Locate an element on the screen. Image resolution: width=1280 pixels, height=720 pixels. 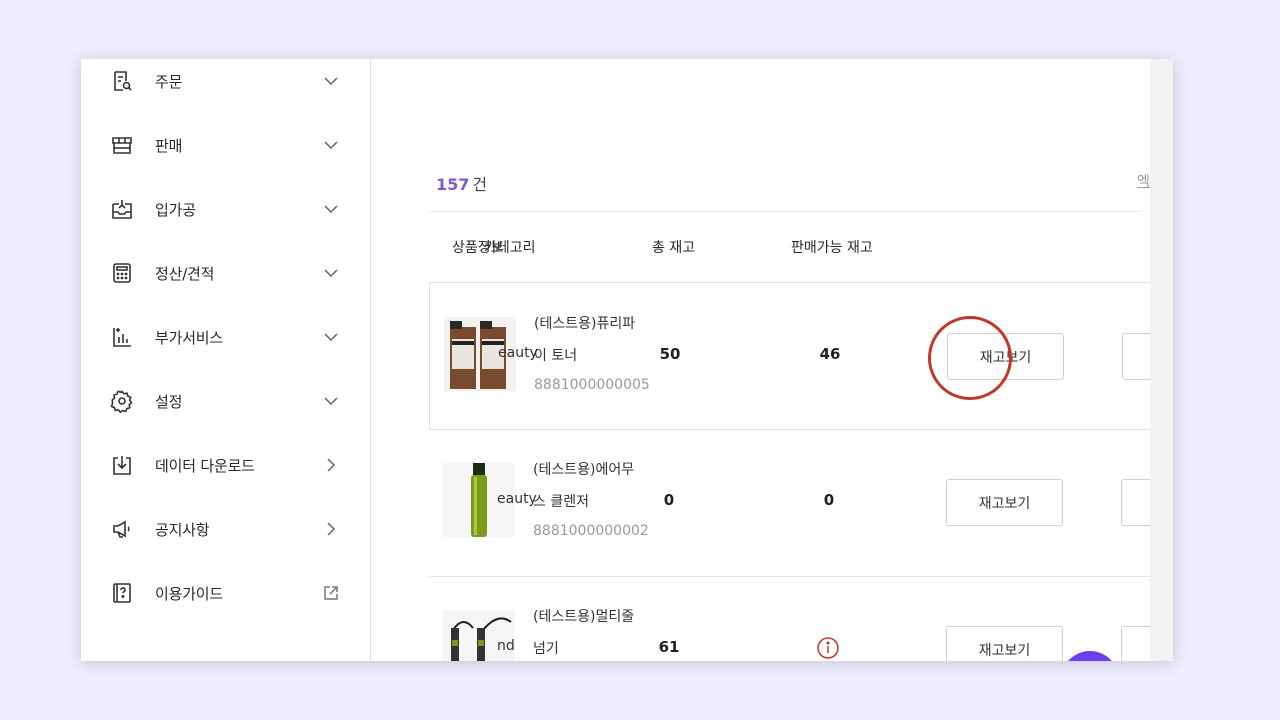
product-barcode: 8881000000002 is located at coordinates (591, 531).